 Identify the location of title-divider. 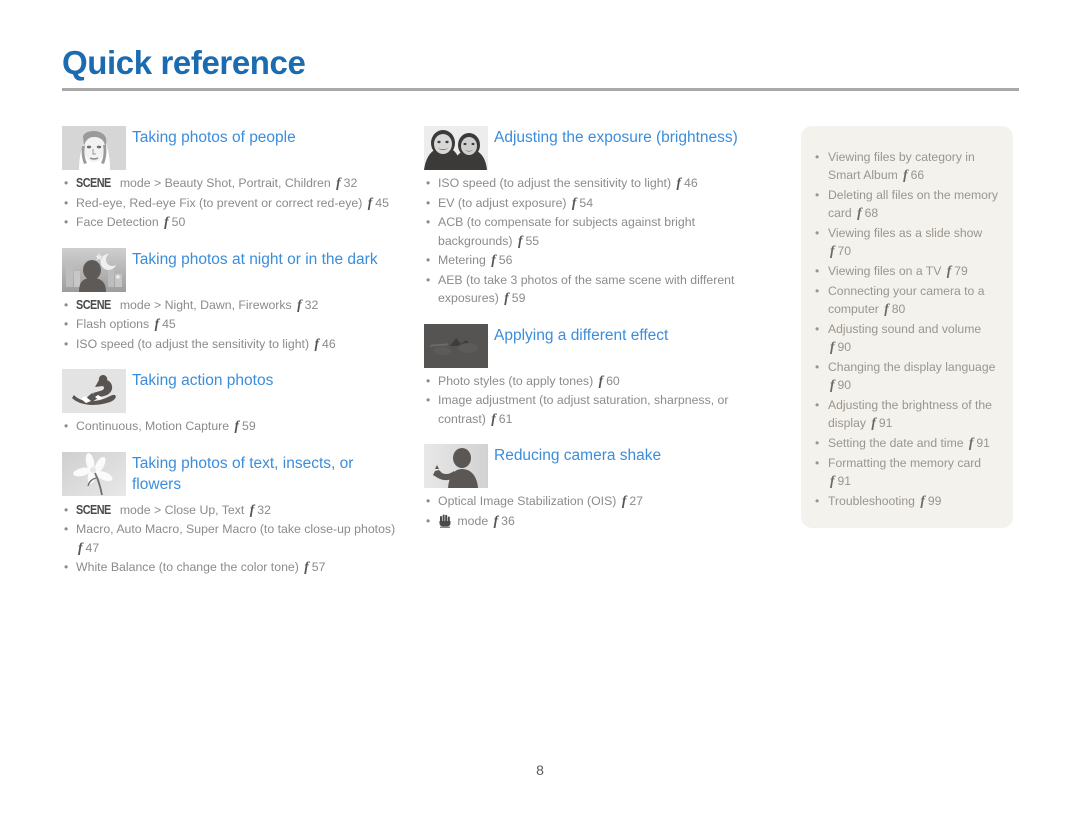
(540, 89).